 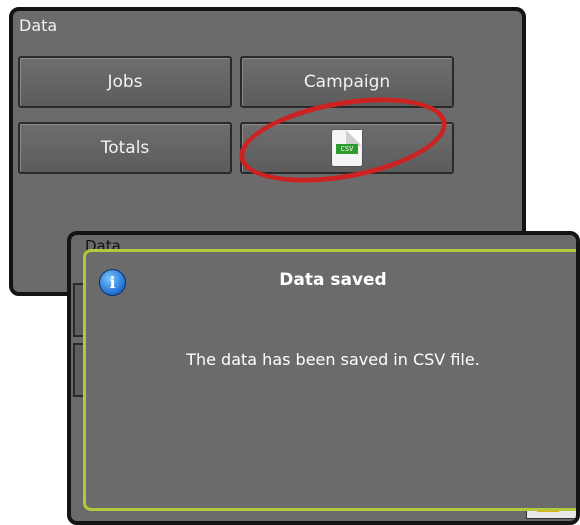 I want to click on jobs-button: Jobs, so click(x=125, y=82).